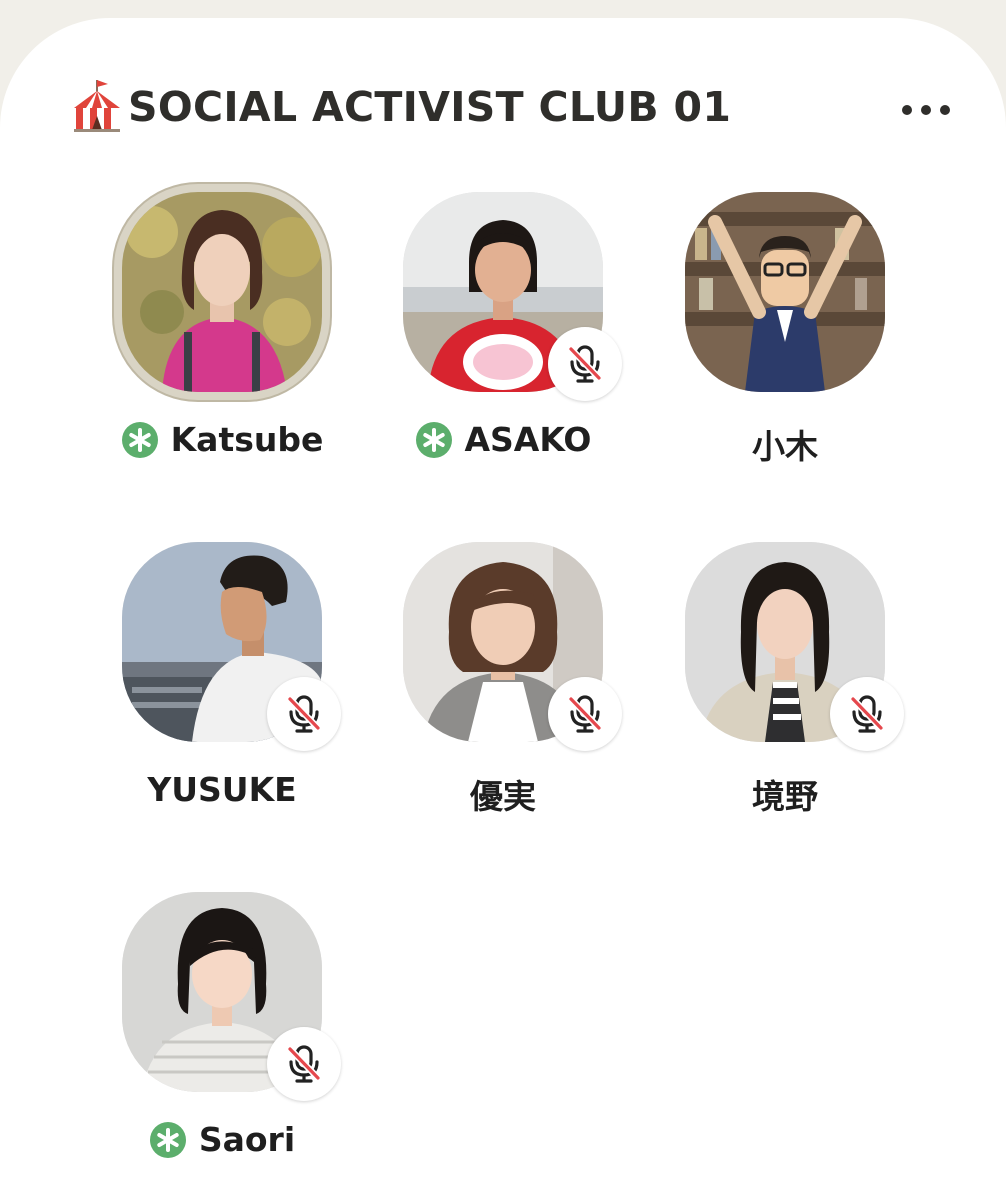 The image size is (1006, 1200). I want to click on speaker-name-row: Saori, so click(222, 1139).